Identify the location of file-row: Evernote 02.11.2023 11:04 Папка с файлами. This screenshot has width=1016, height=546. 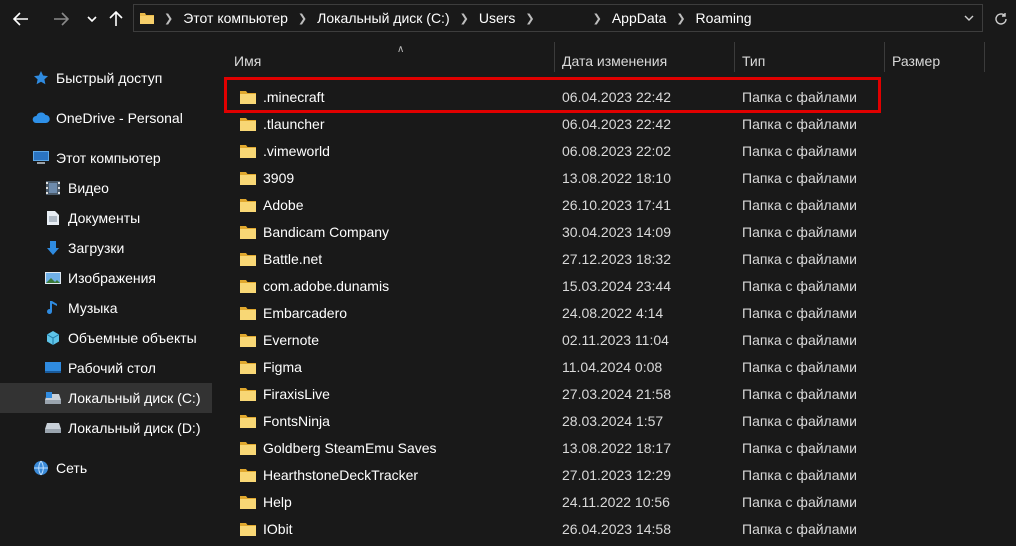
(559, 339).